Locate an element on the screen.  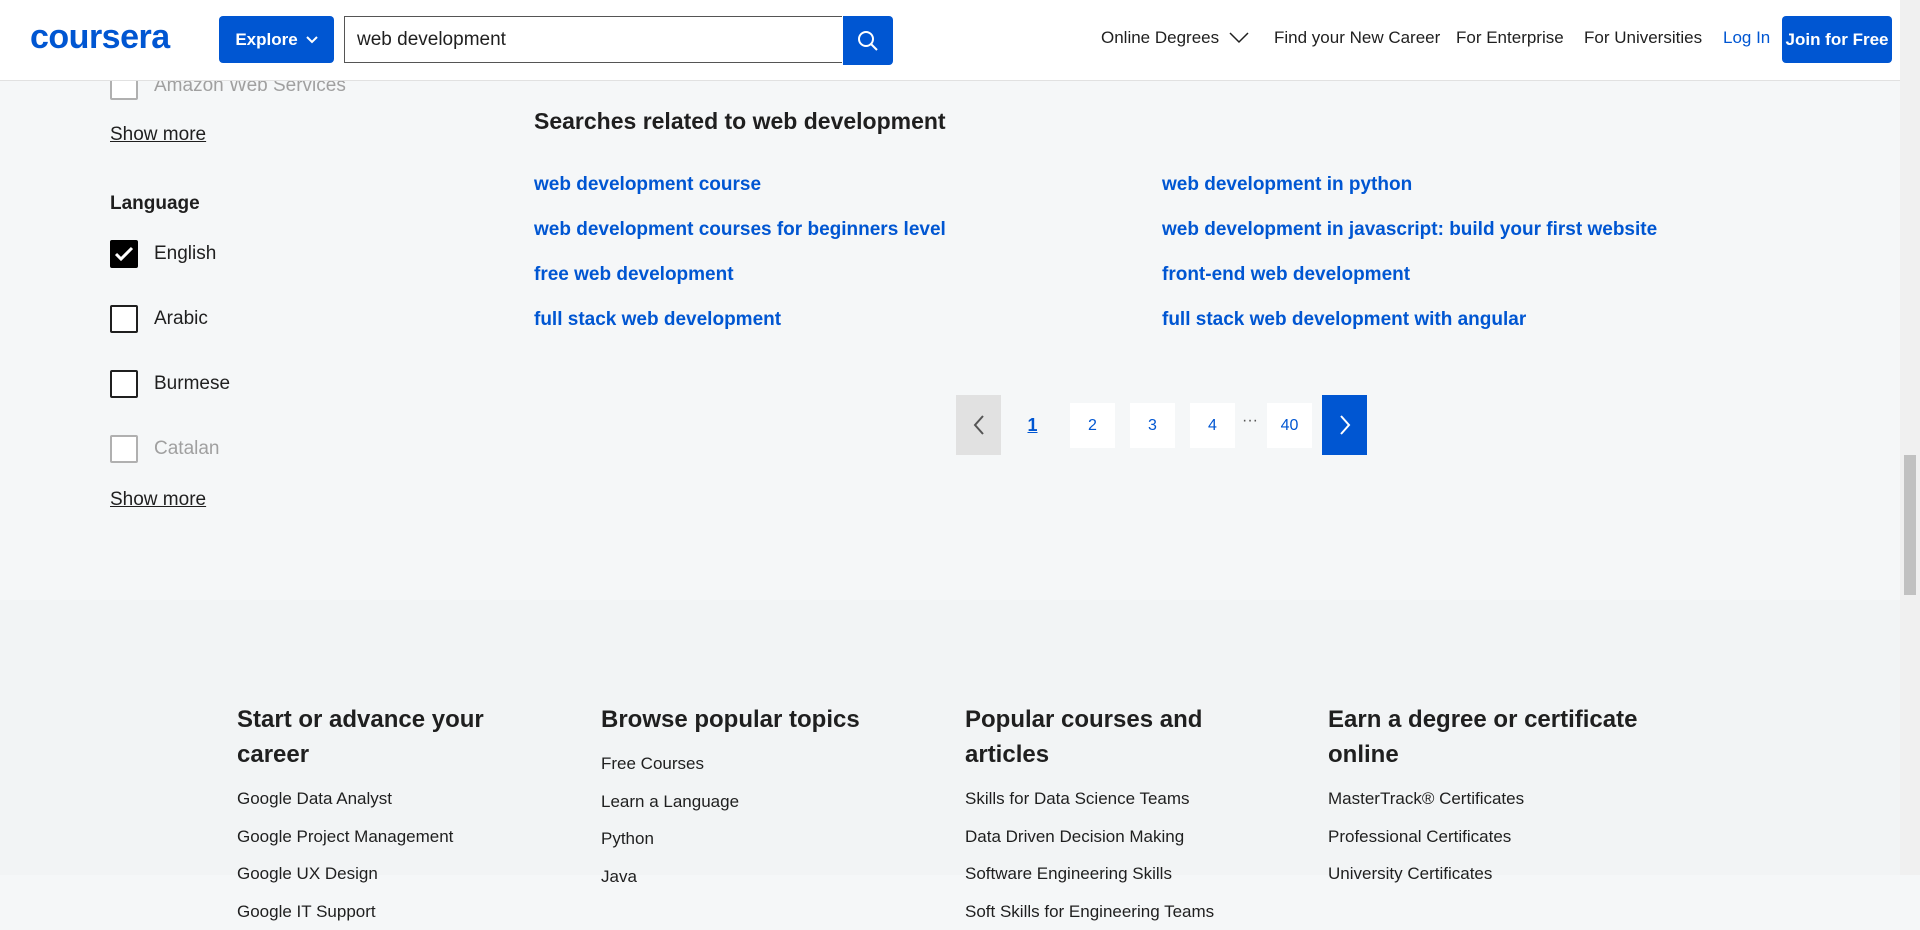
checkbox-label: Catalan is located at coordinates (187, 449).